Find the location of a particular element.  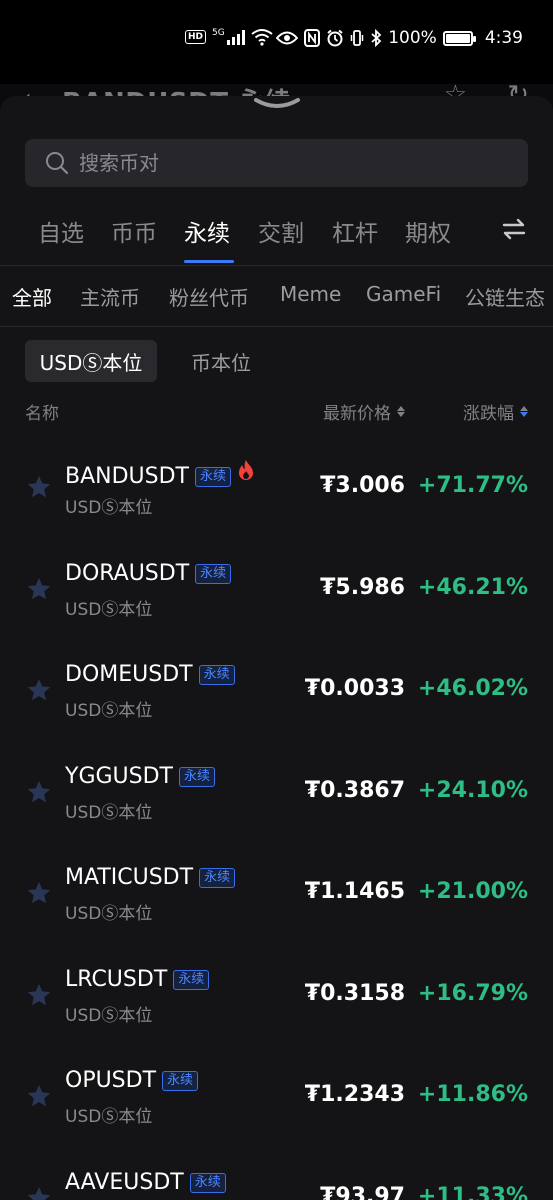

status-bar: HD 5G 100% 4:39 is located at coordinates (276, 42).